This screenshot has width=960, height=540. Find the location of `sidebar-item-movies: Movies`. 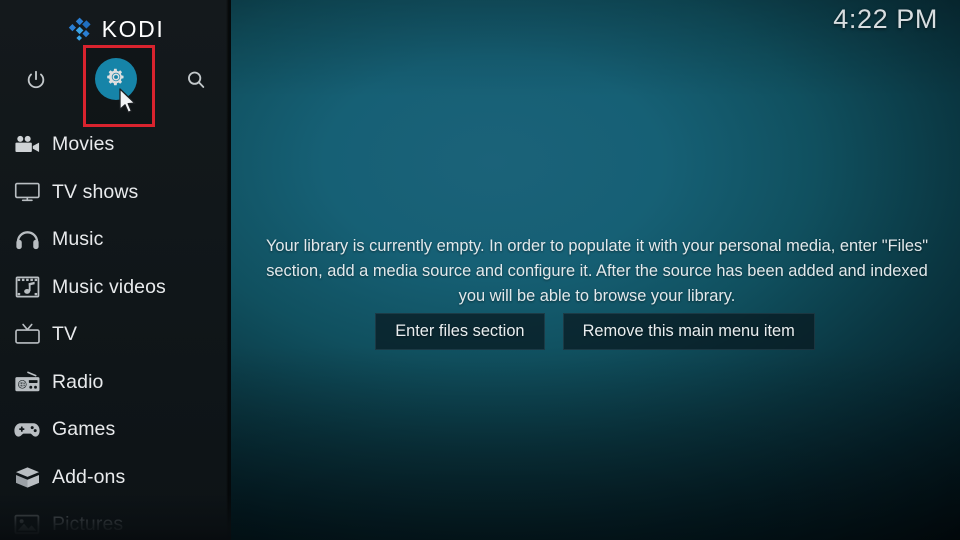

sidebar-item-movies: Movies is located at coordinates (115, 145).